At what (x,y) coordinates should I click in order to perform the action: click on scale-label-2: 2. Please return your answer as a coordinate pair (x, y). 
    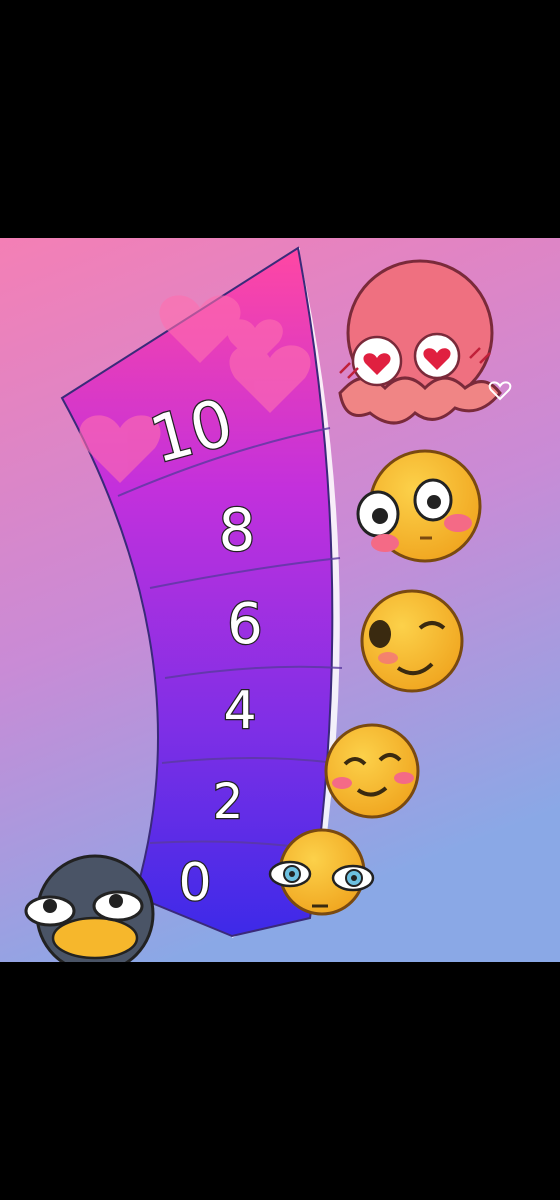
    Looking at the image, I should click on (228, 802).